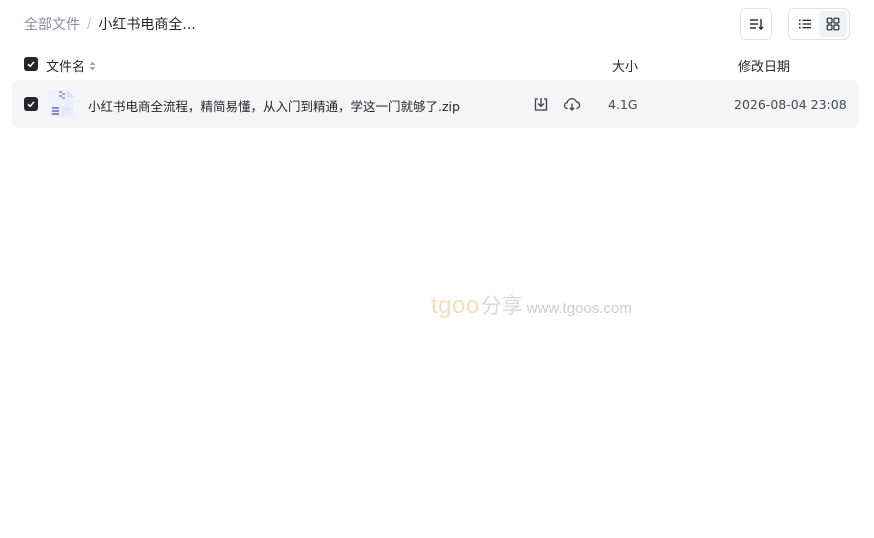  I want to click on file-table-header: 文件名 大小 修改日期, so click(435, 64).